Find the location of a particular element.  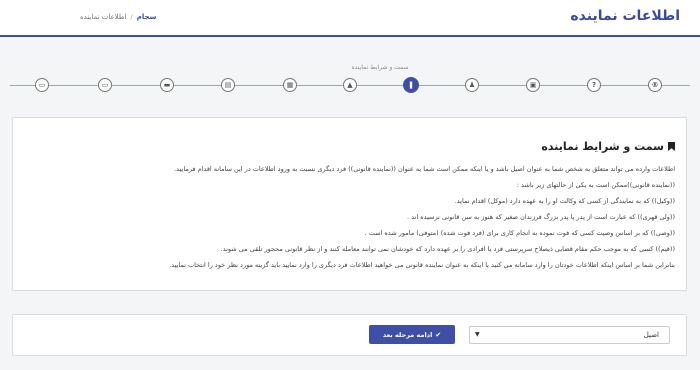

chevron-down-icon: ▼ is located at coordinates (477, 334).